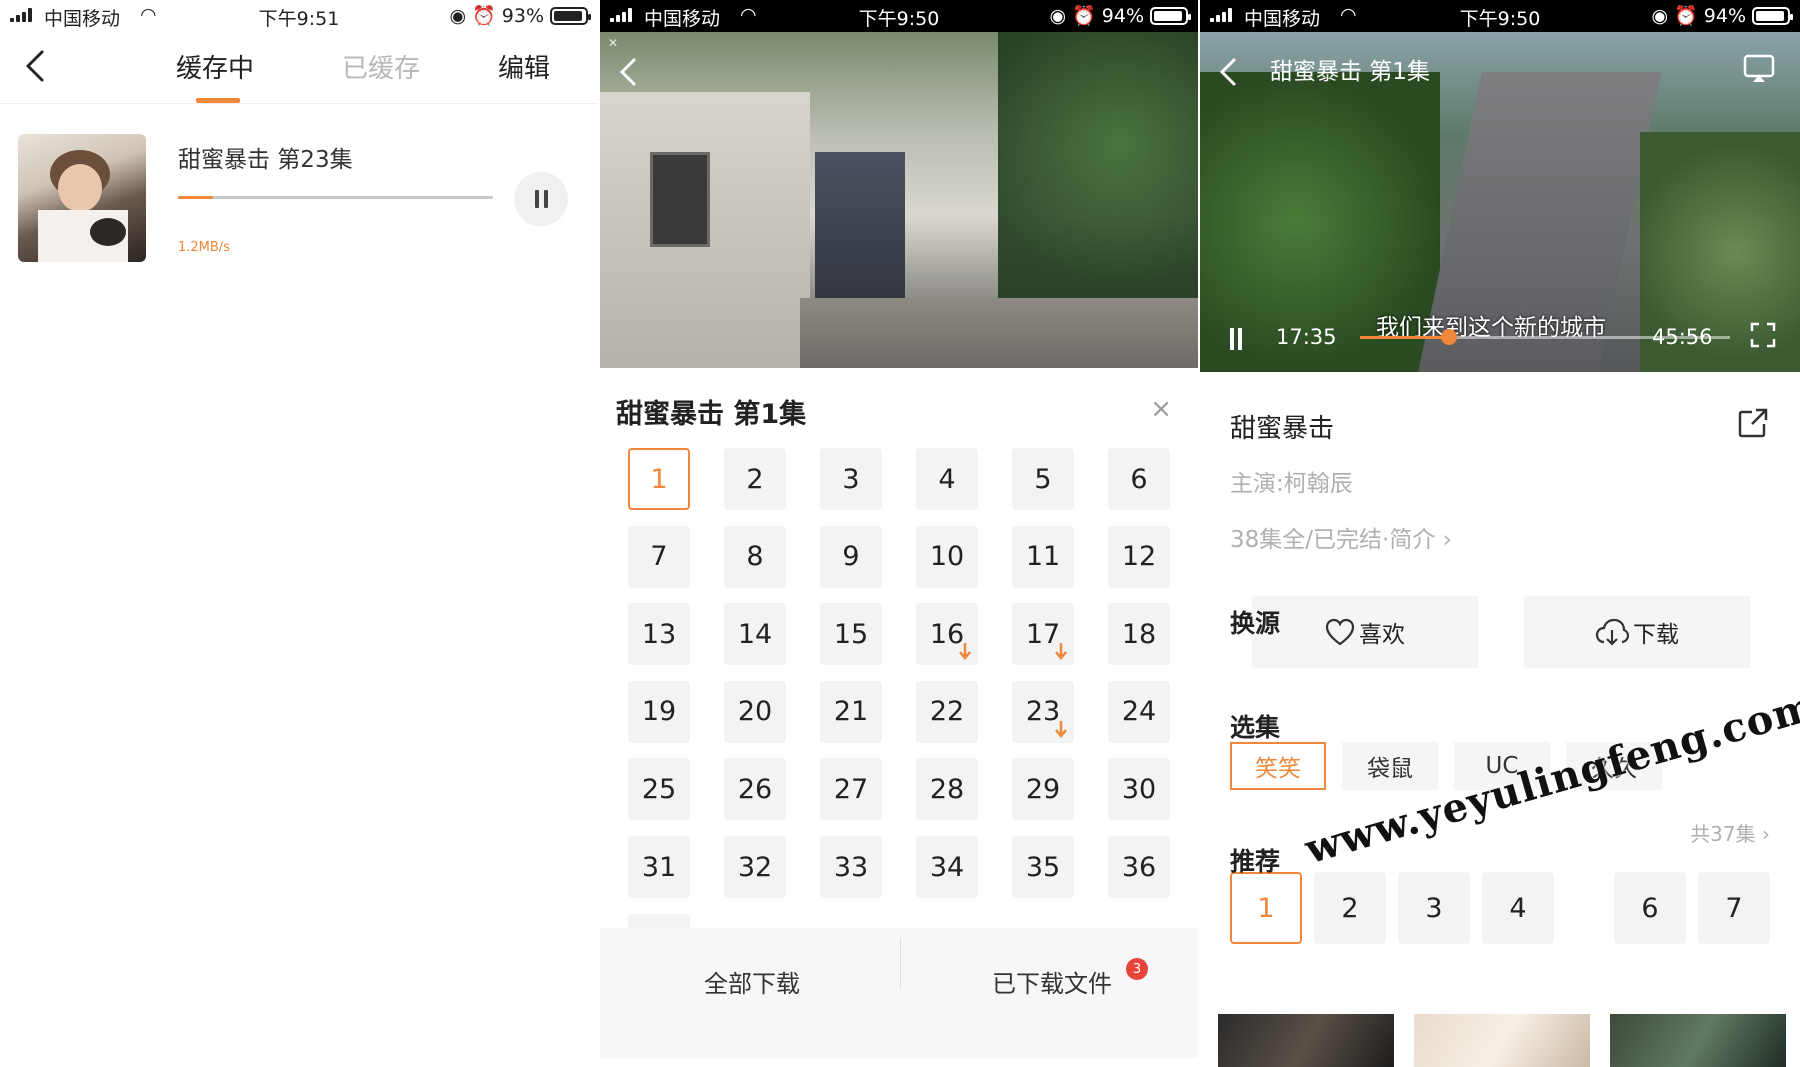  What do you see at coordinates (1122, 15) in the screenshot?
I see `battery-percent: 94%` at bounding box center [1122, 15].